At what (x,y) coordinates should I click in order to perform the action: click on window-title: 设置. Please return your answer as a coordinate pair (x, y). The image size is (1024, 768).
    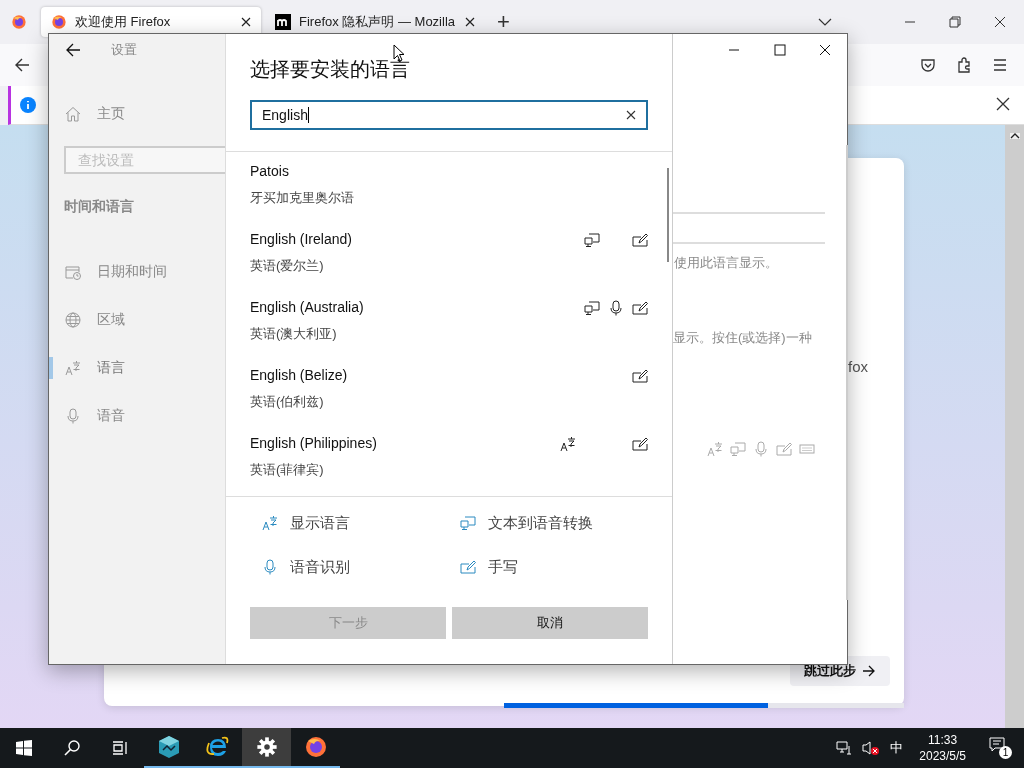
    Looking at the image, I should click on (124, 50).